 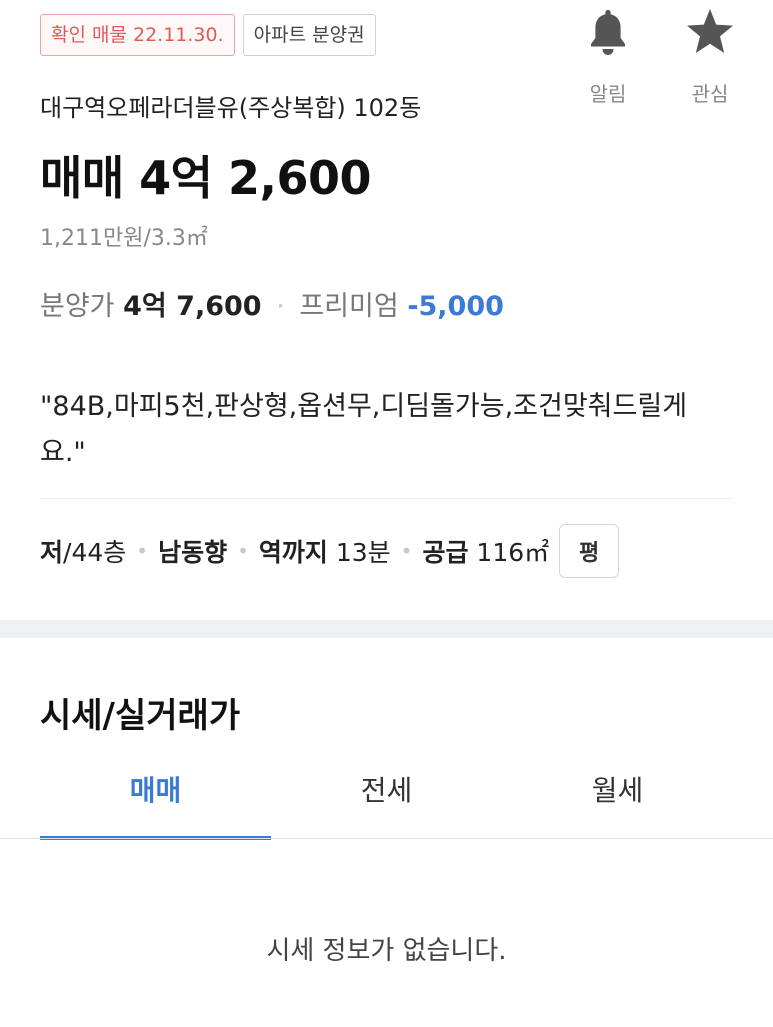 What do you see at coordinates (140, 716) in the screenshot?
I see `section-title: 시세/실거래가` at bounding box center [140, 716].